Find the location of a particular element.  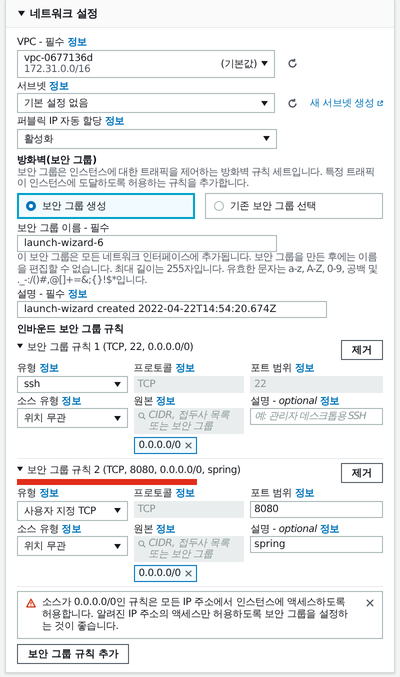

rule-title: 보안 그룹 규칙 2 (TCP, 8080, 0.0.0.0/0, spring) is located at coordinates (133, 471).